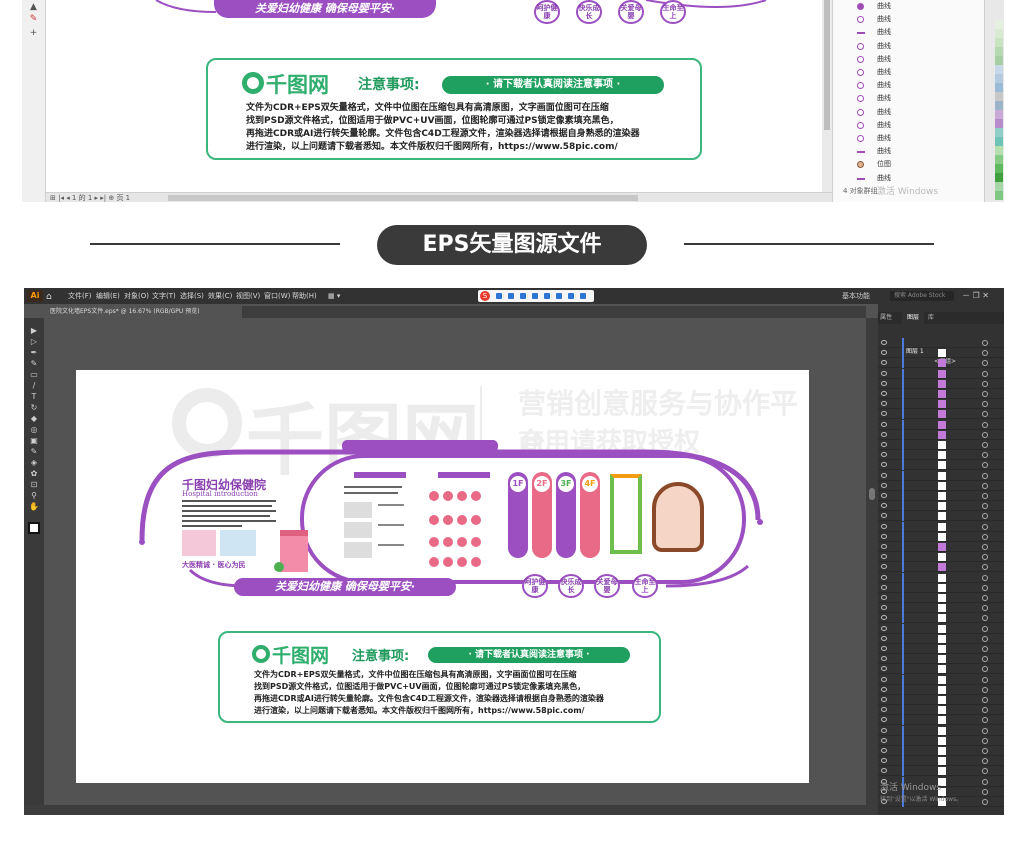  Describe the element at coordinates (34, 397) in the screenshot. I see `type-icon: T` at that location.